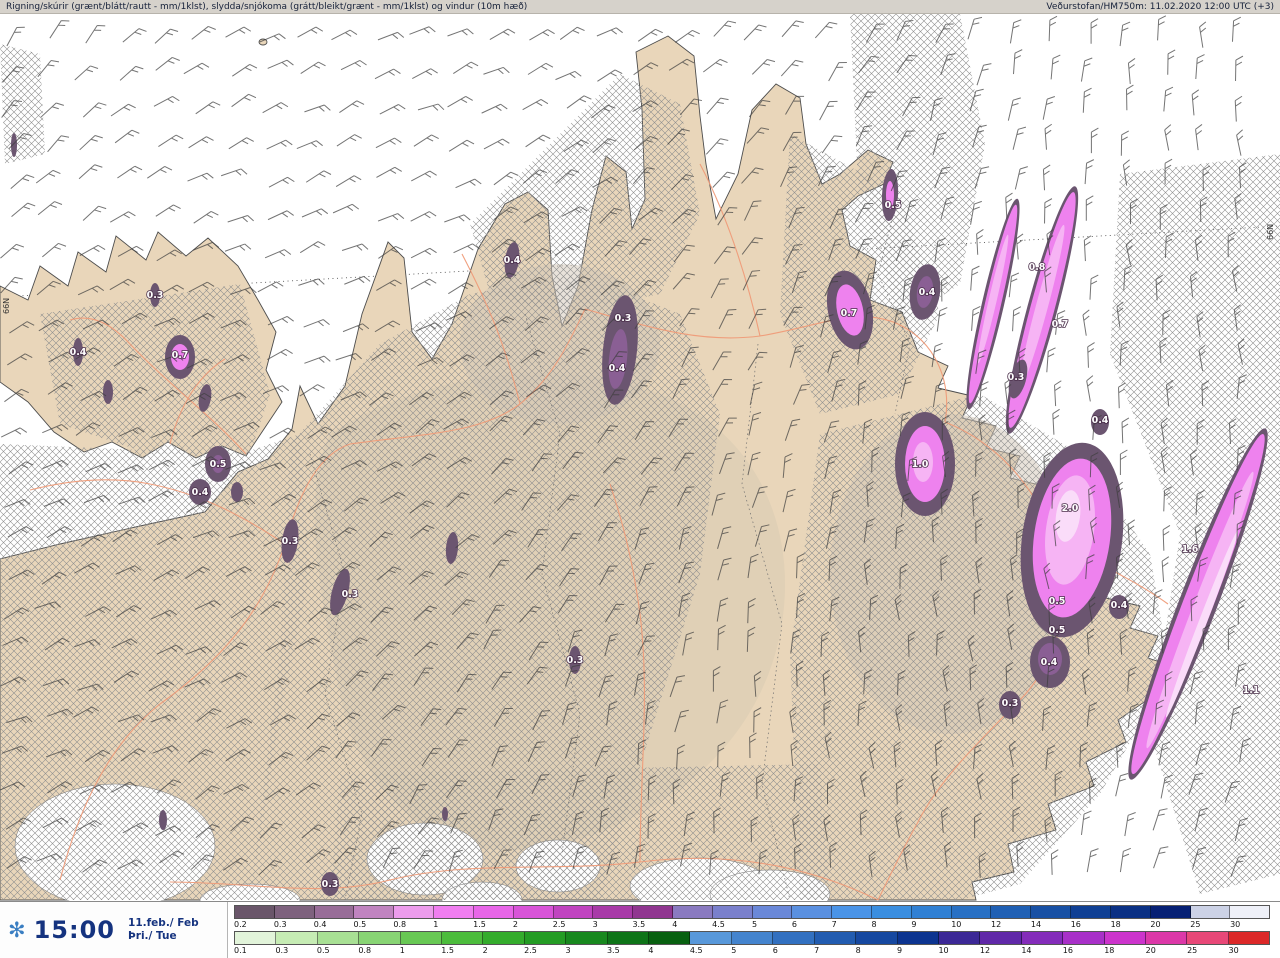  Describe the element at coordinates (360, 924) in the screenshot. I see `legend-label: 0.5` at that location.